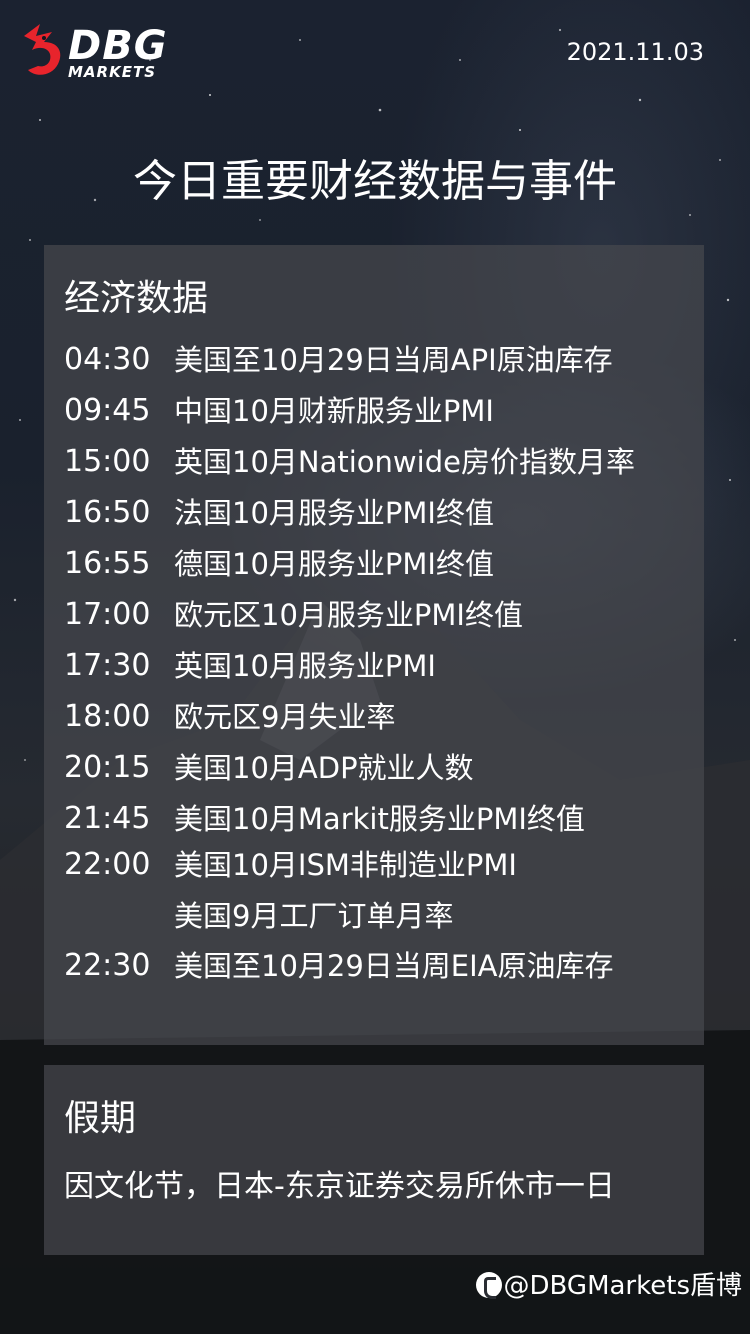 The height and width of the screenshot is (1334, 750). I want to click on list-item: 18:00 欧元区9月失业率, so click(384, 717).